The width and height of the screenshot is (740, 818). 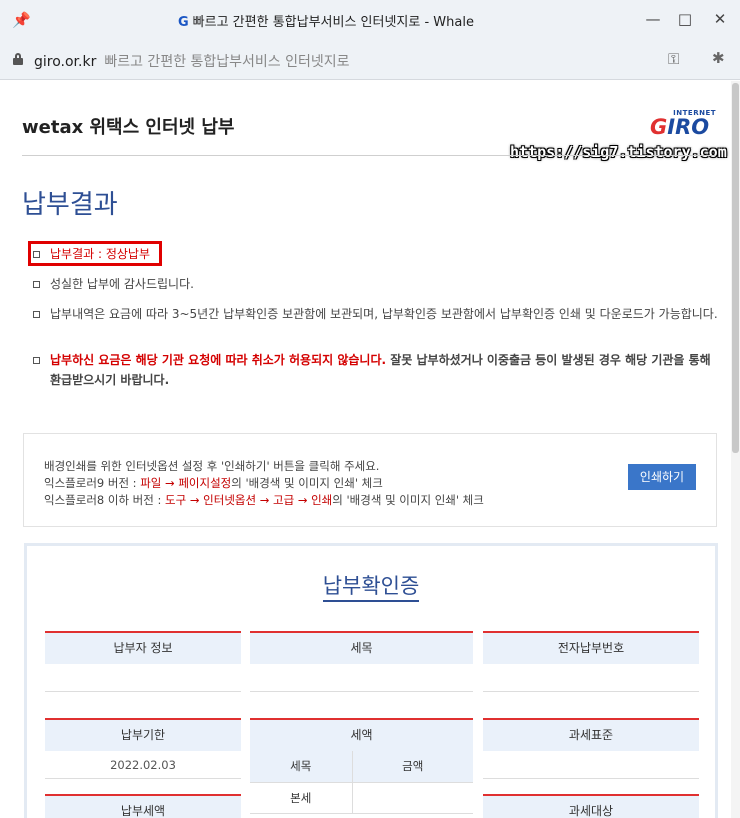 I want to click on sub-item-header: 세목, so click(x=301, y=767).